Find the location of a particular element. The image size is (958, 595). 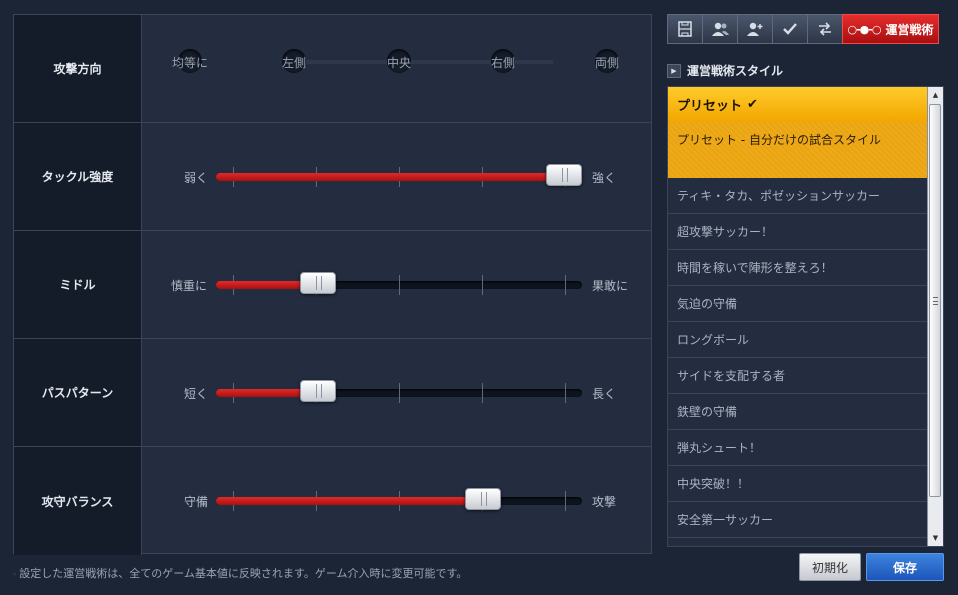

arrow-right-icon: ▶ is located at coordinates (674, 70).